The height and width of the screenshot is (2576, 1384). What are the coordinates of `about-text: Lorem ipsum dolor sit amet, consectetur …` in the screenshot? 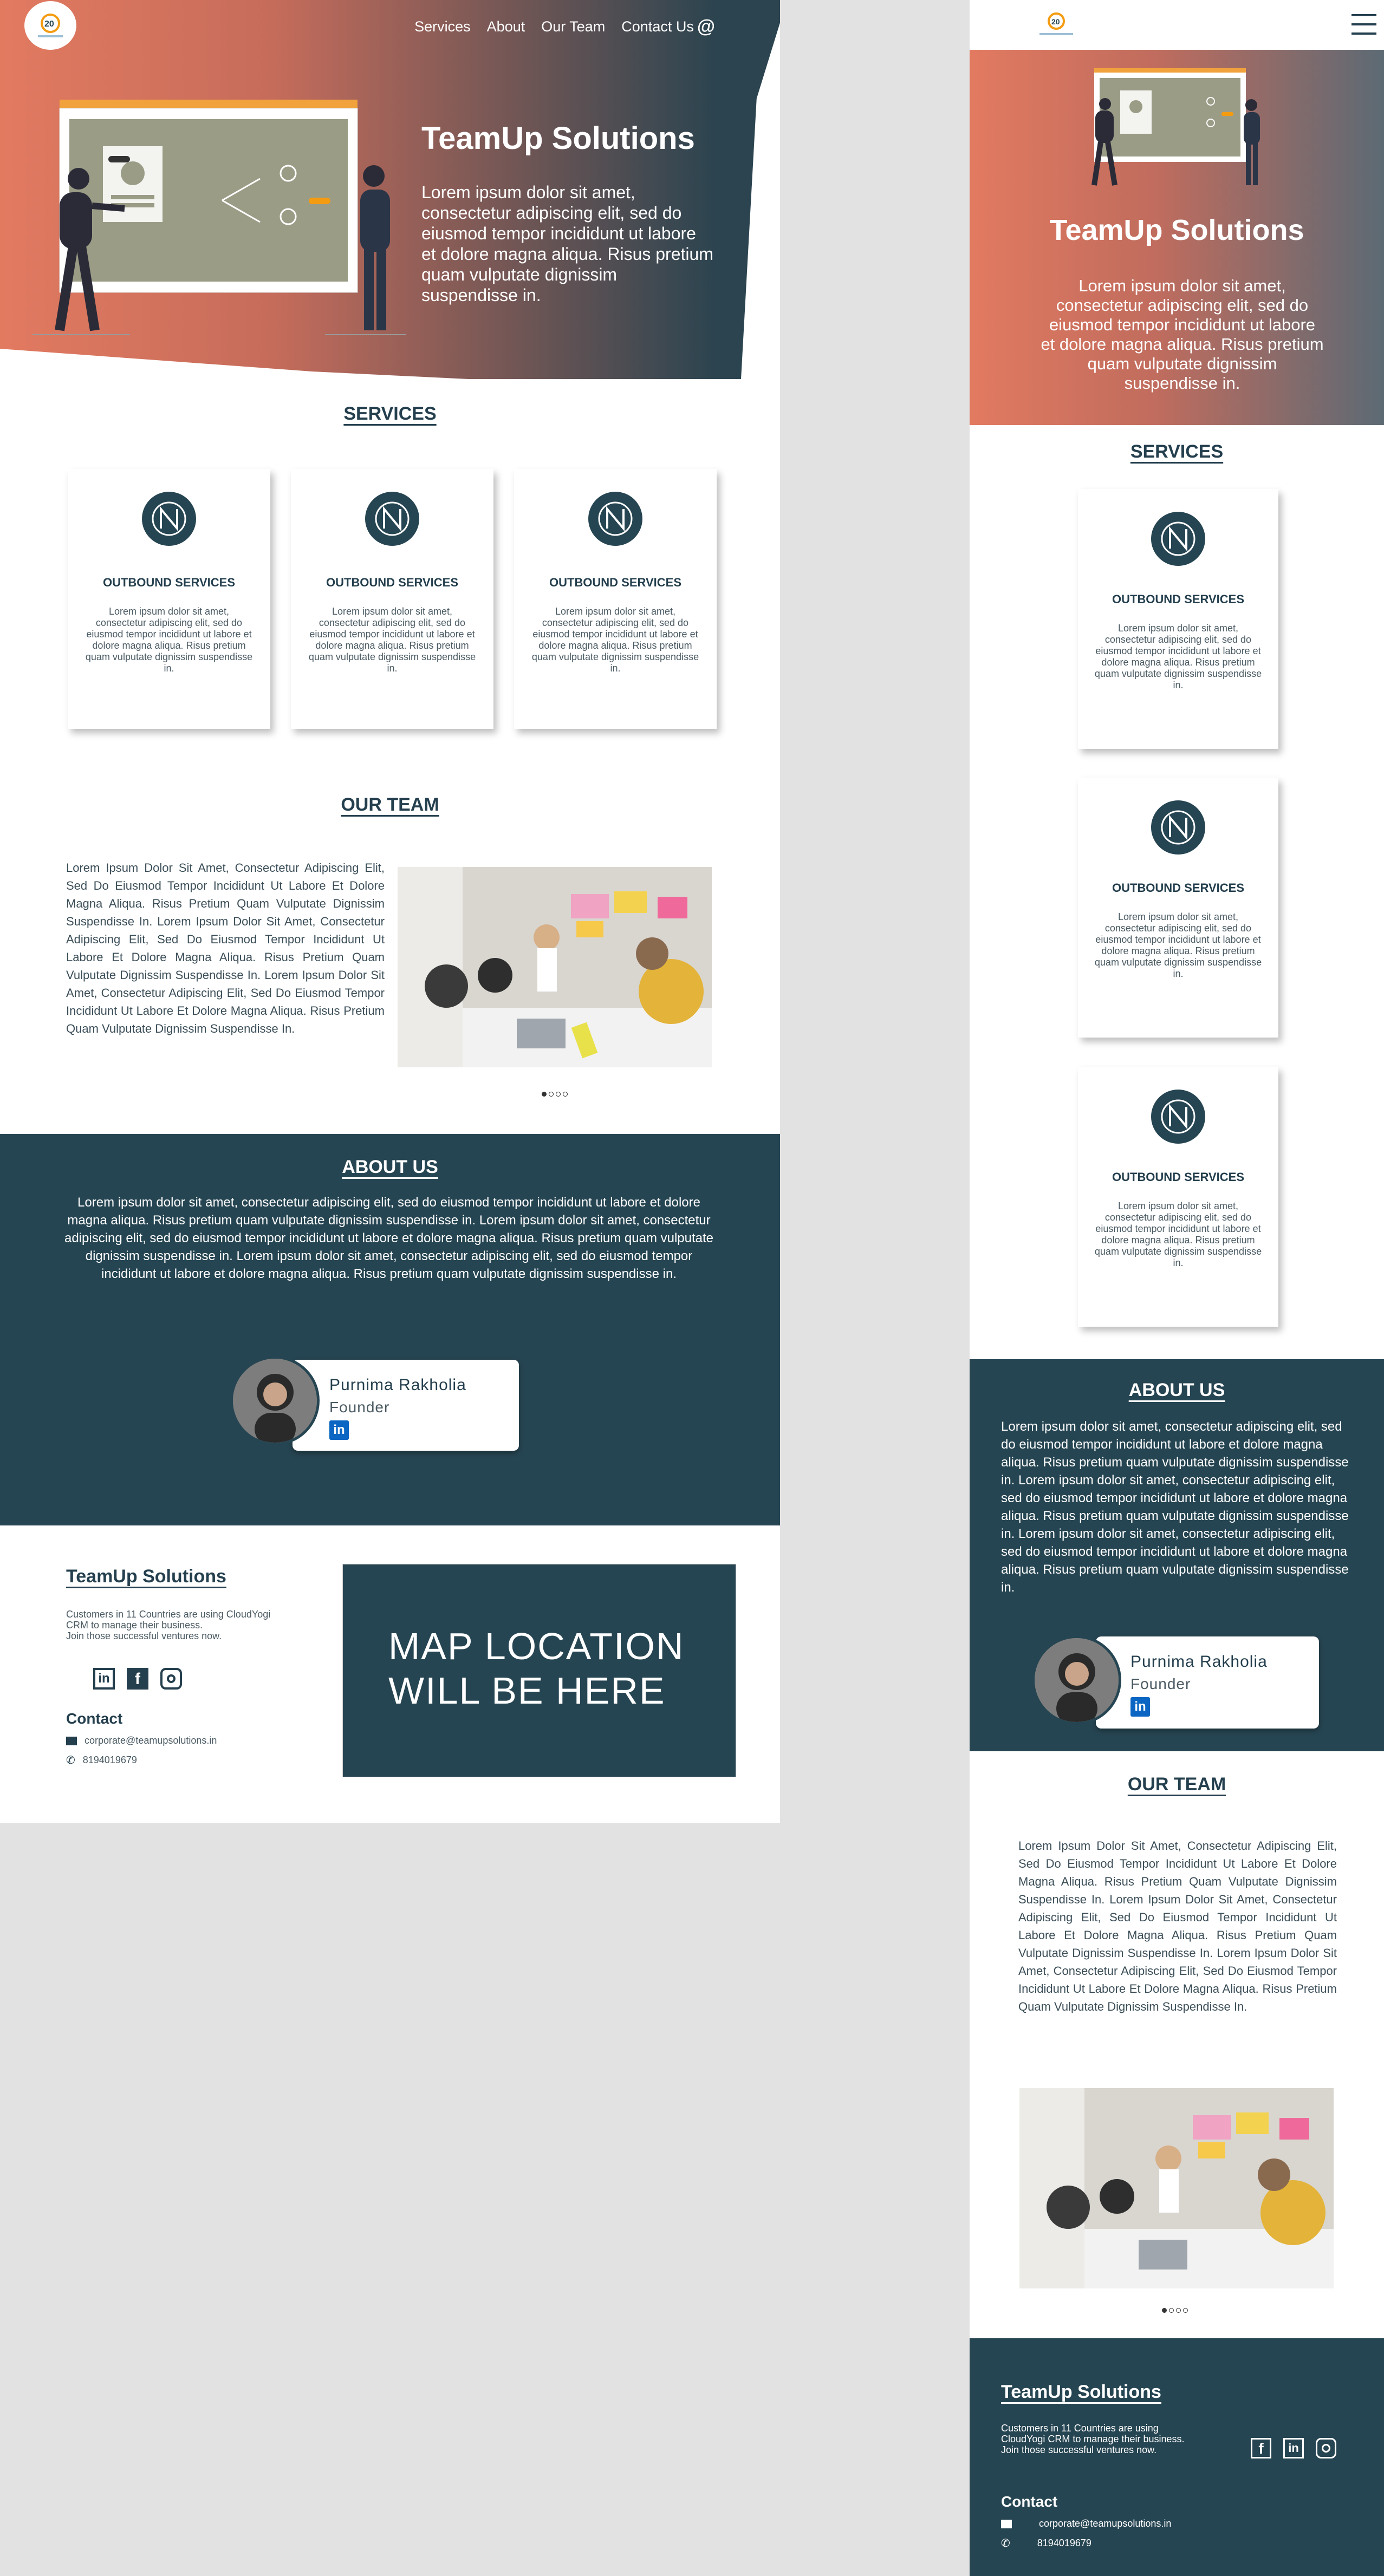 It's located at (389, 1238).